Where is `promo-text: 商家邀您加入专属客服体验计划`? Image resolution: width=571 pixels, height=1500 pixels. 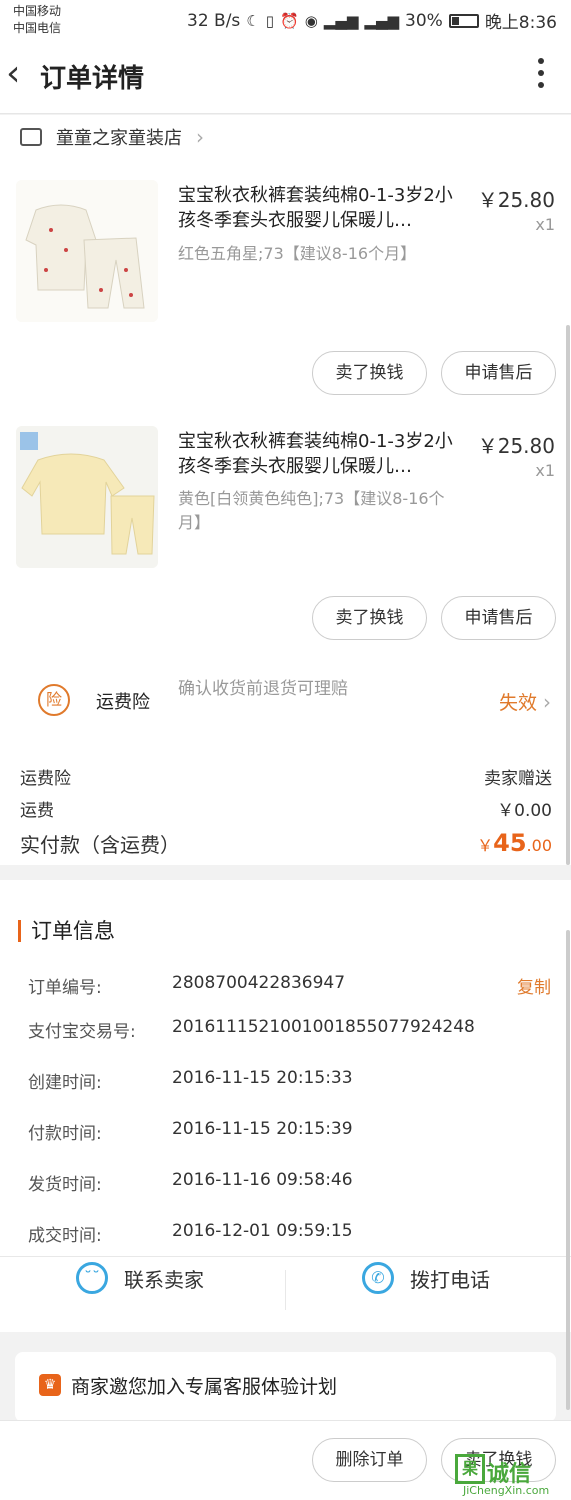
promo-text: 商家邀您加入专属客服体验计划 is located at coordinates (204, 1387).